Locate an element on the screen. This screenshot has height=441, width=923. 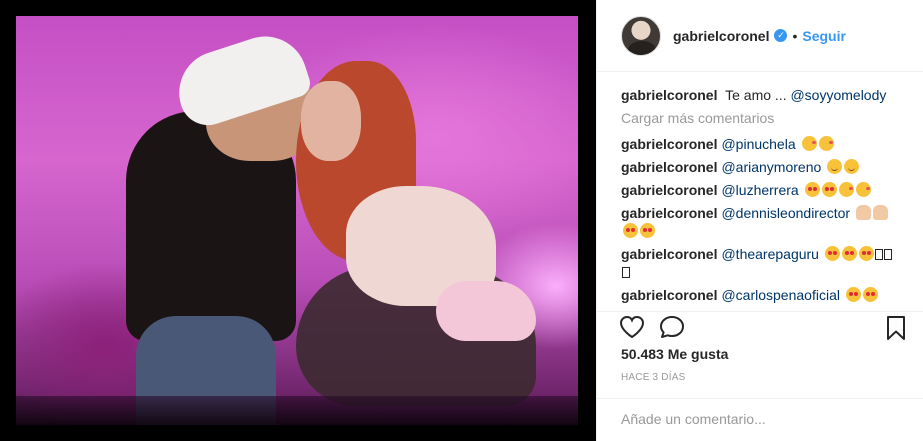
comment-mention: @luzherrera is located at coordinates (759, 190).